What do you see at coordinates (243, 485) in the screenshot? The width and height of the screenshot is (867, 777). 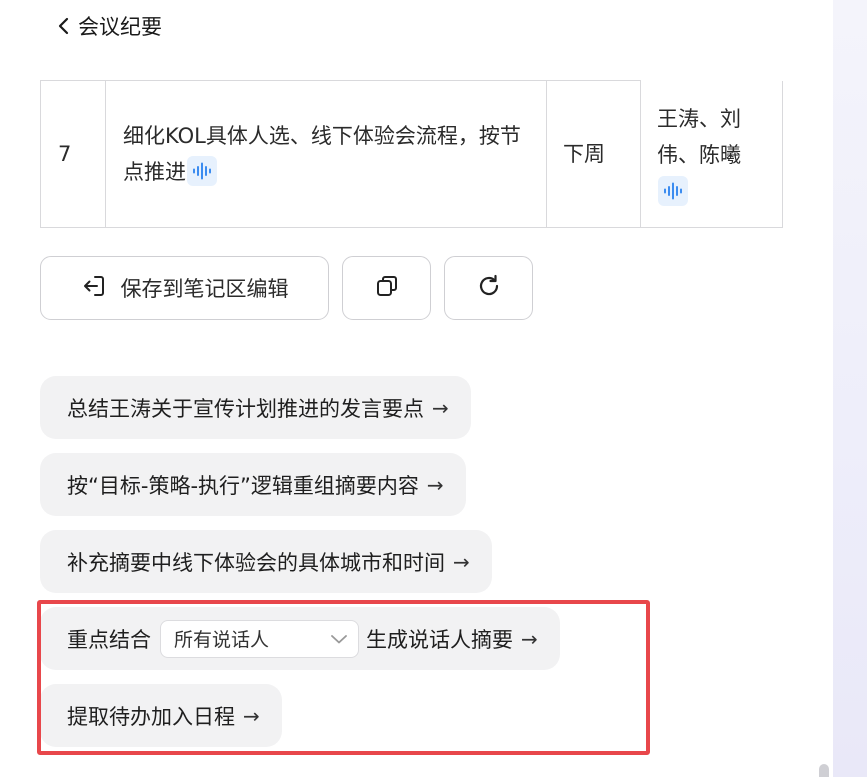 I see `suggestion-text: 按“目标-策略-执行”逻辑重组摘要内容` at bounding box center [243, 485].